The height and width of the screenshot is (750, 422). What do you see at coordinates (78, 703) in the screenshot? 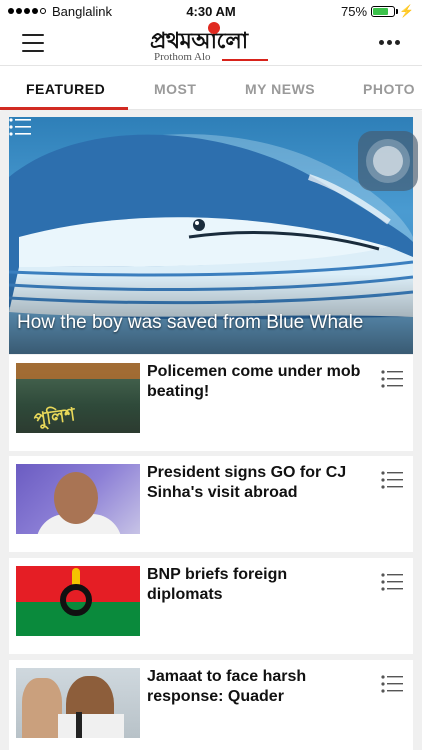
I see `quader-thumbnail` at bounding box center [78, 703].